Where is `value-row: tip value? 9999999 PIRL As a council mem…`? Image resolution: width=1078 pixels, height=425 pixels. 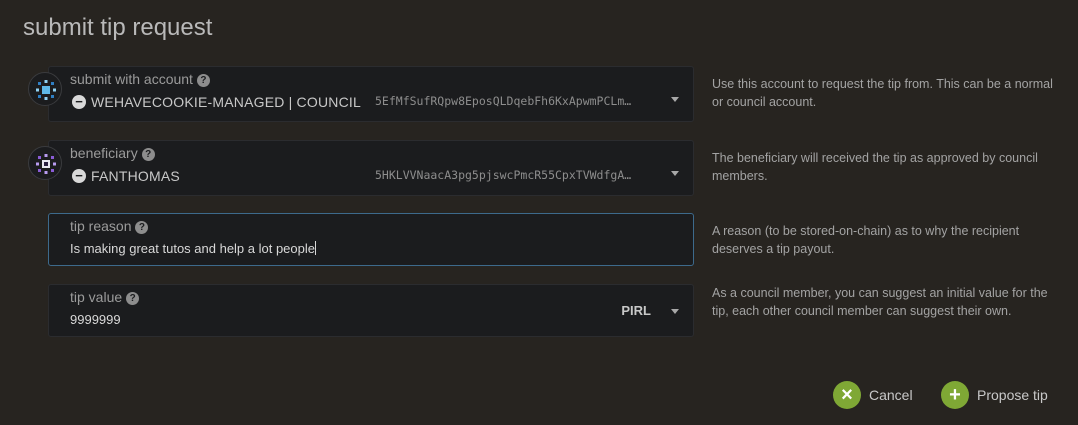 value-row: tip value? 9999999 PIRL As a council mem… is located at coordinates (539, 310).